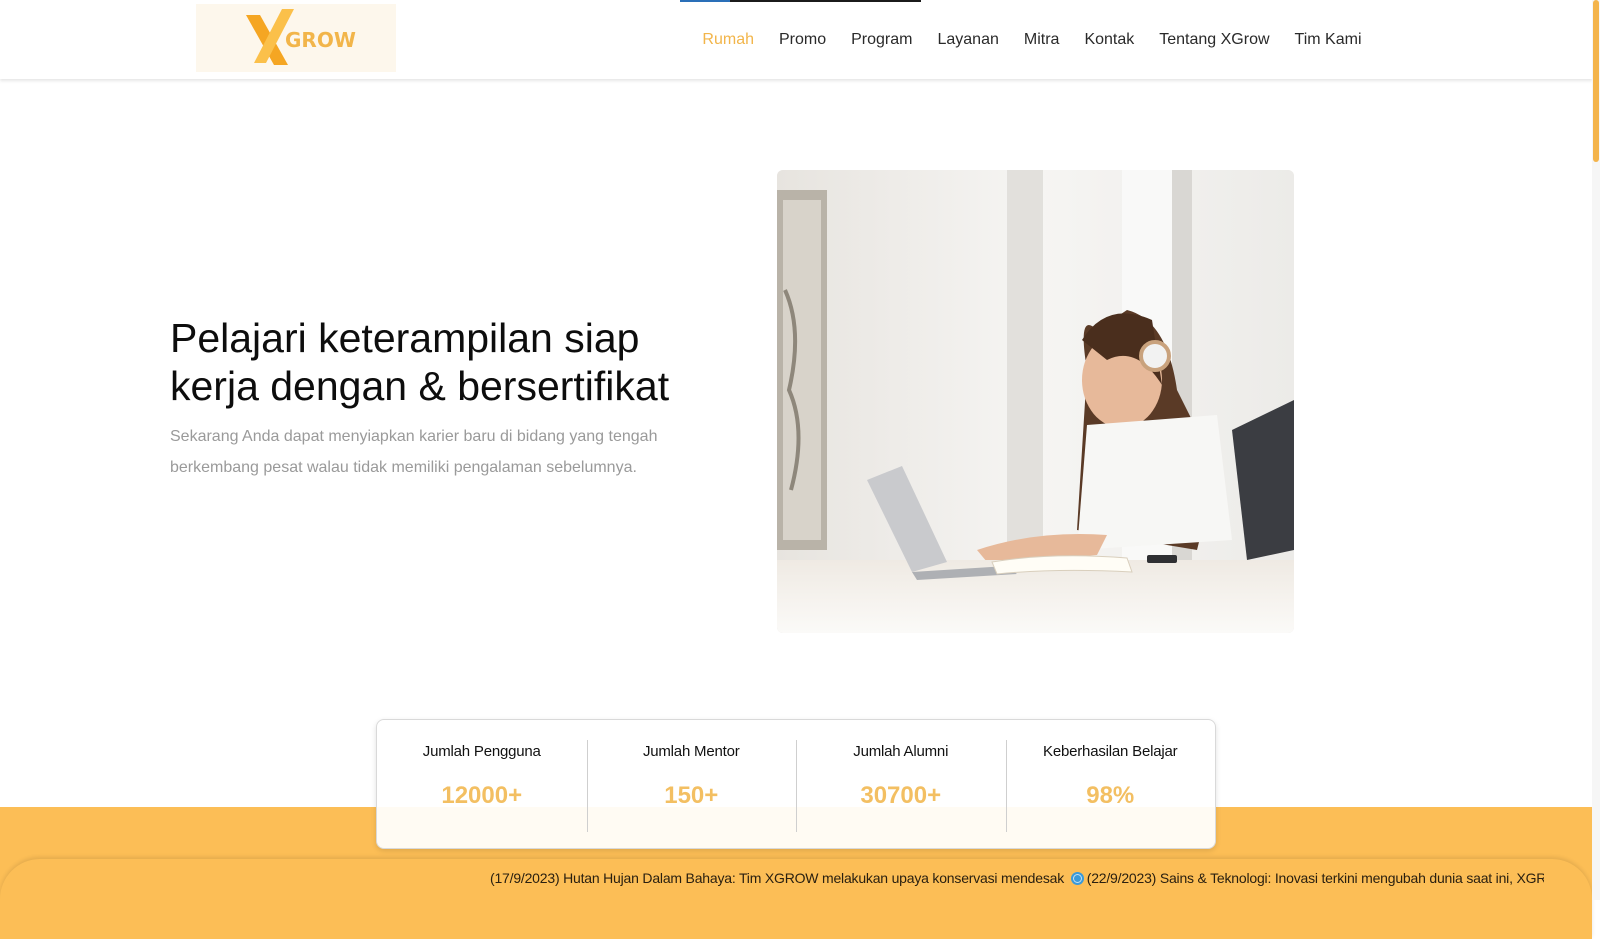 The image size is (1600, 939). What do you see at coordinates (1109, 40) in the screenshot?
I see `nav-item-kontak: Kontak` at bounding box center [1109, 40].